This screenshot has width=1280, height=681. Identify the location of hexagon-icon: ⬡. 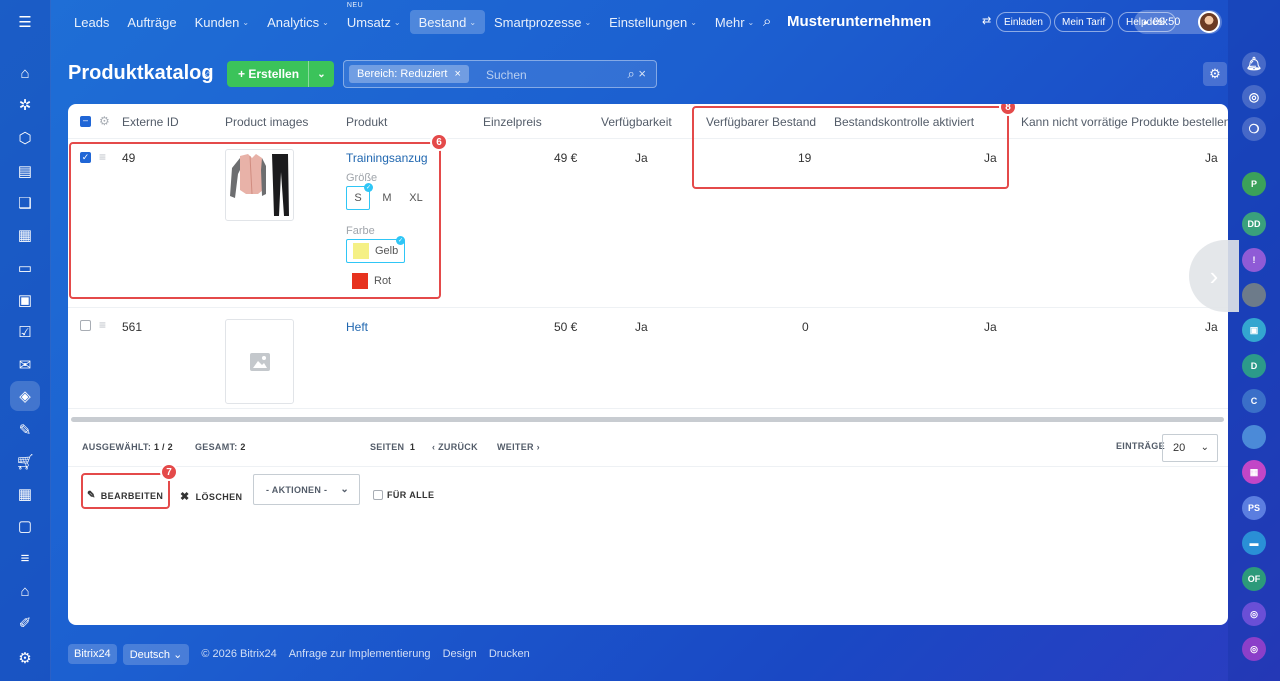
(25, 138).